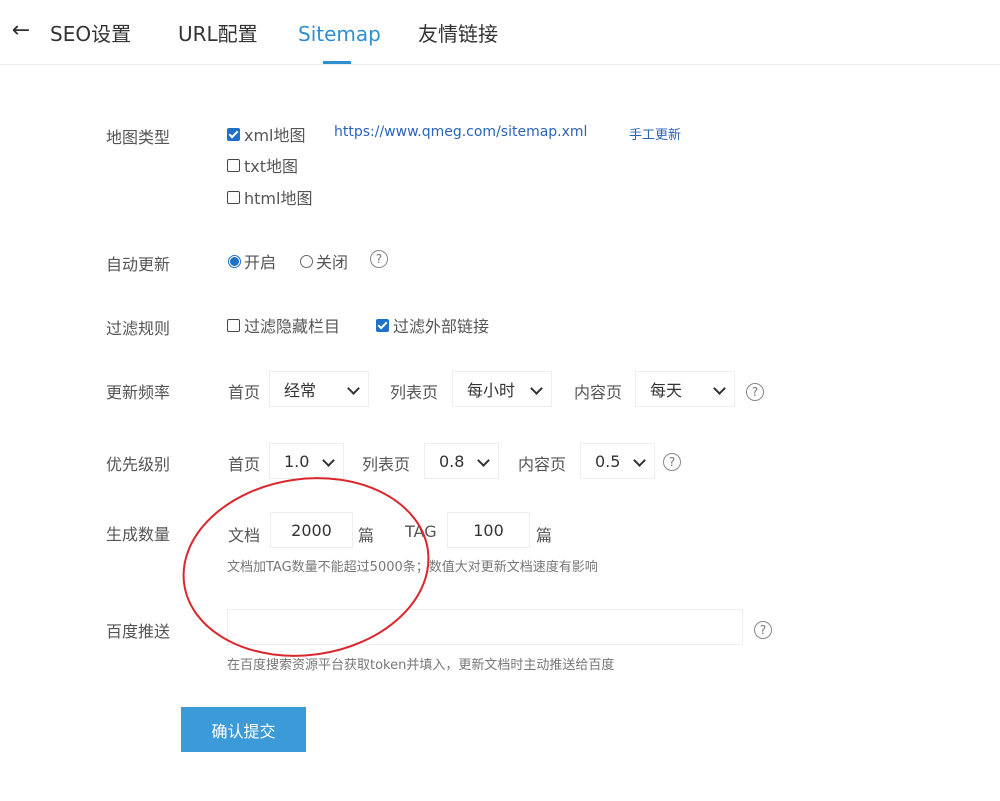  Describe the element at coordinates (386, 464) in the screenshot. I see `priority-list-label: 列表页` at that location.